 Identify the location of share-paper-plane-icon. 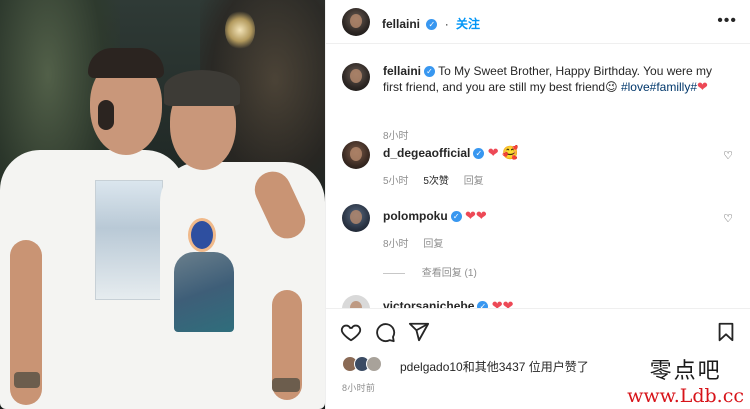
(419, 332).